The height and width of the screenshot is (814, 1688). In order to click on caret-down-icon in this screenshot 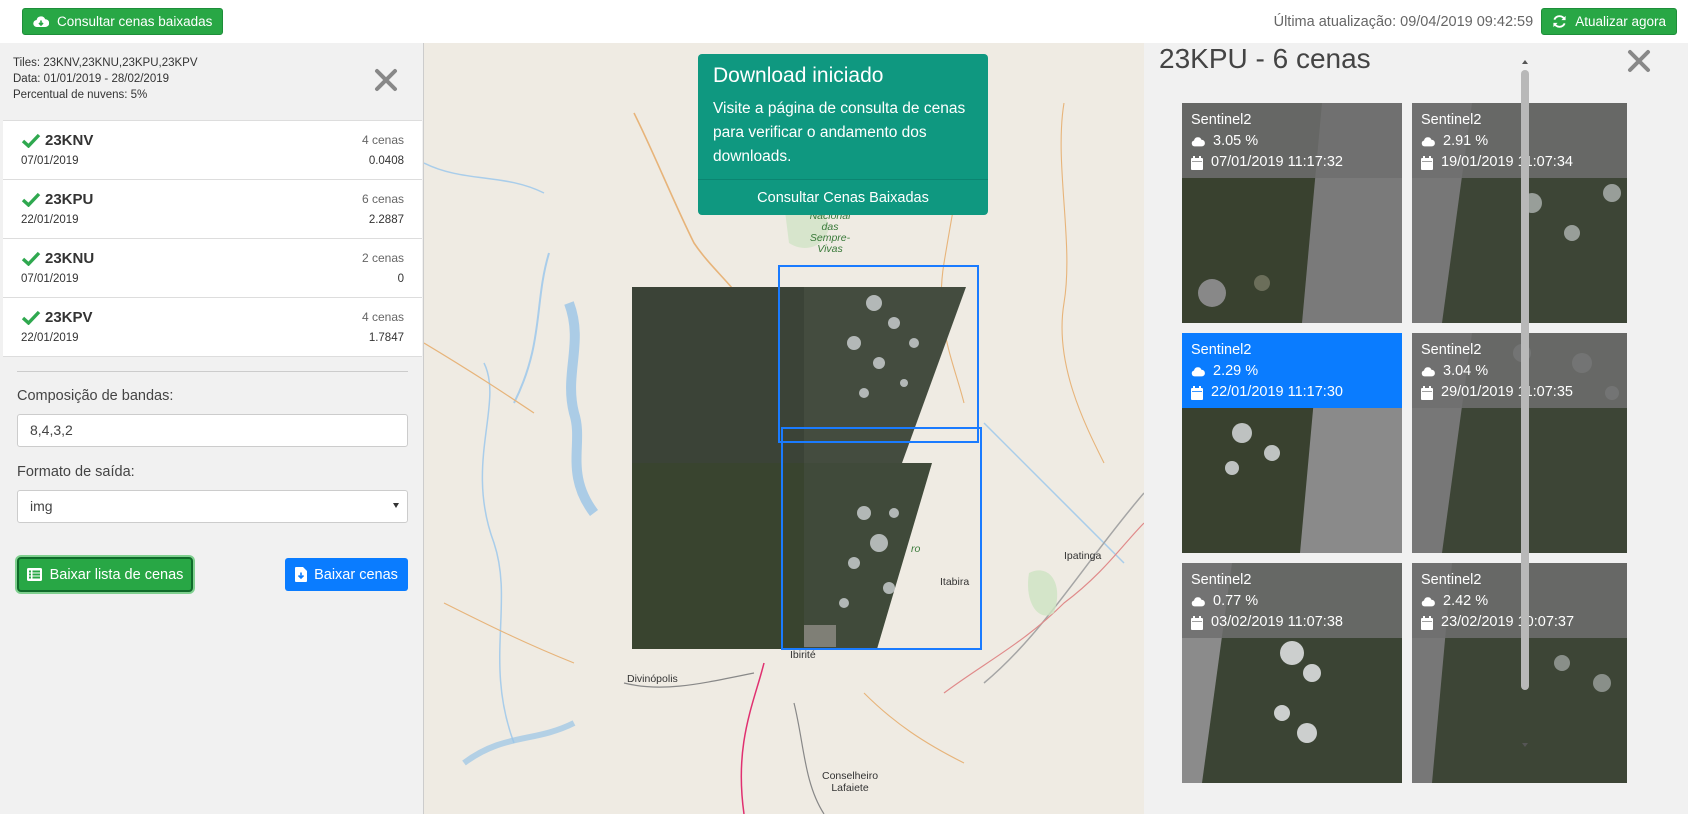, I will do `click(396, 505)`.